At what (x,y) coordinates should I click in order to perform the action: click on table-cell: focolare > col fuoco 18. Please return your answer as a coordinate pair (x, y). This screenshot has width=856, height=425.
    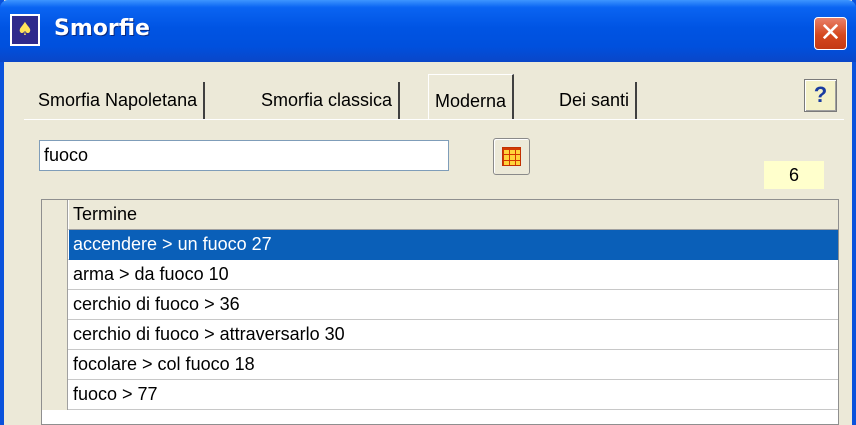
    Looking at the image, I should click on (453, 365).